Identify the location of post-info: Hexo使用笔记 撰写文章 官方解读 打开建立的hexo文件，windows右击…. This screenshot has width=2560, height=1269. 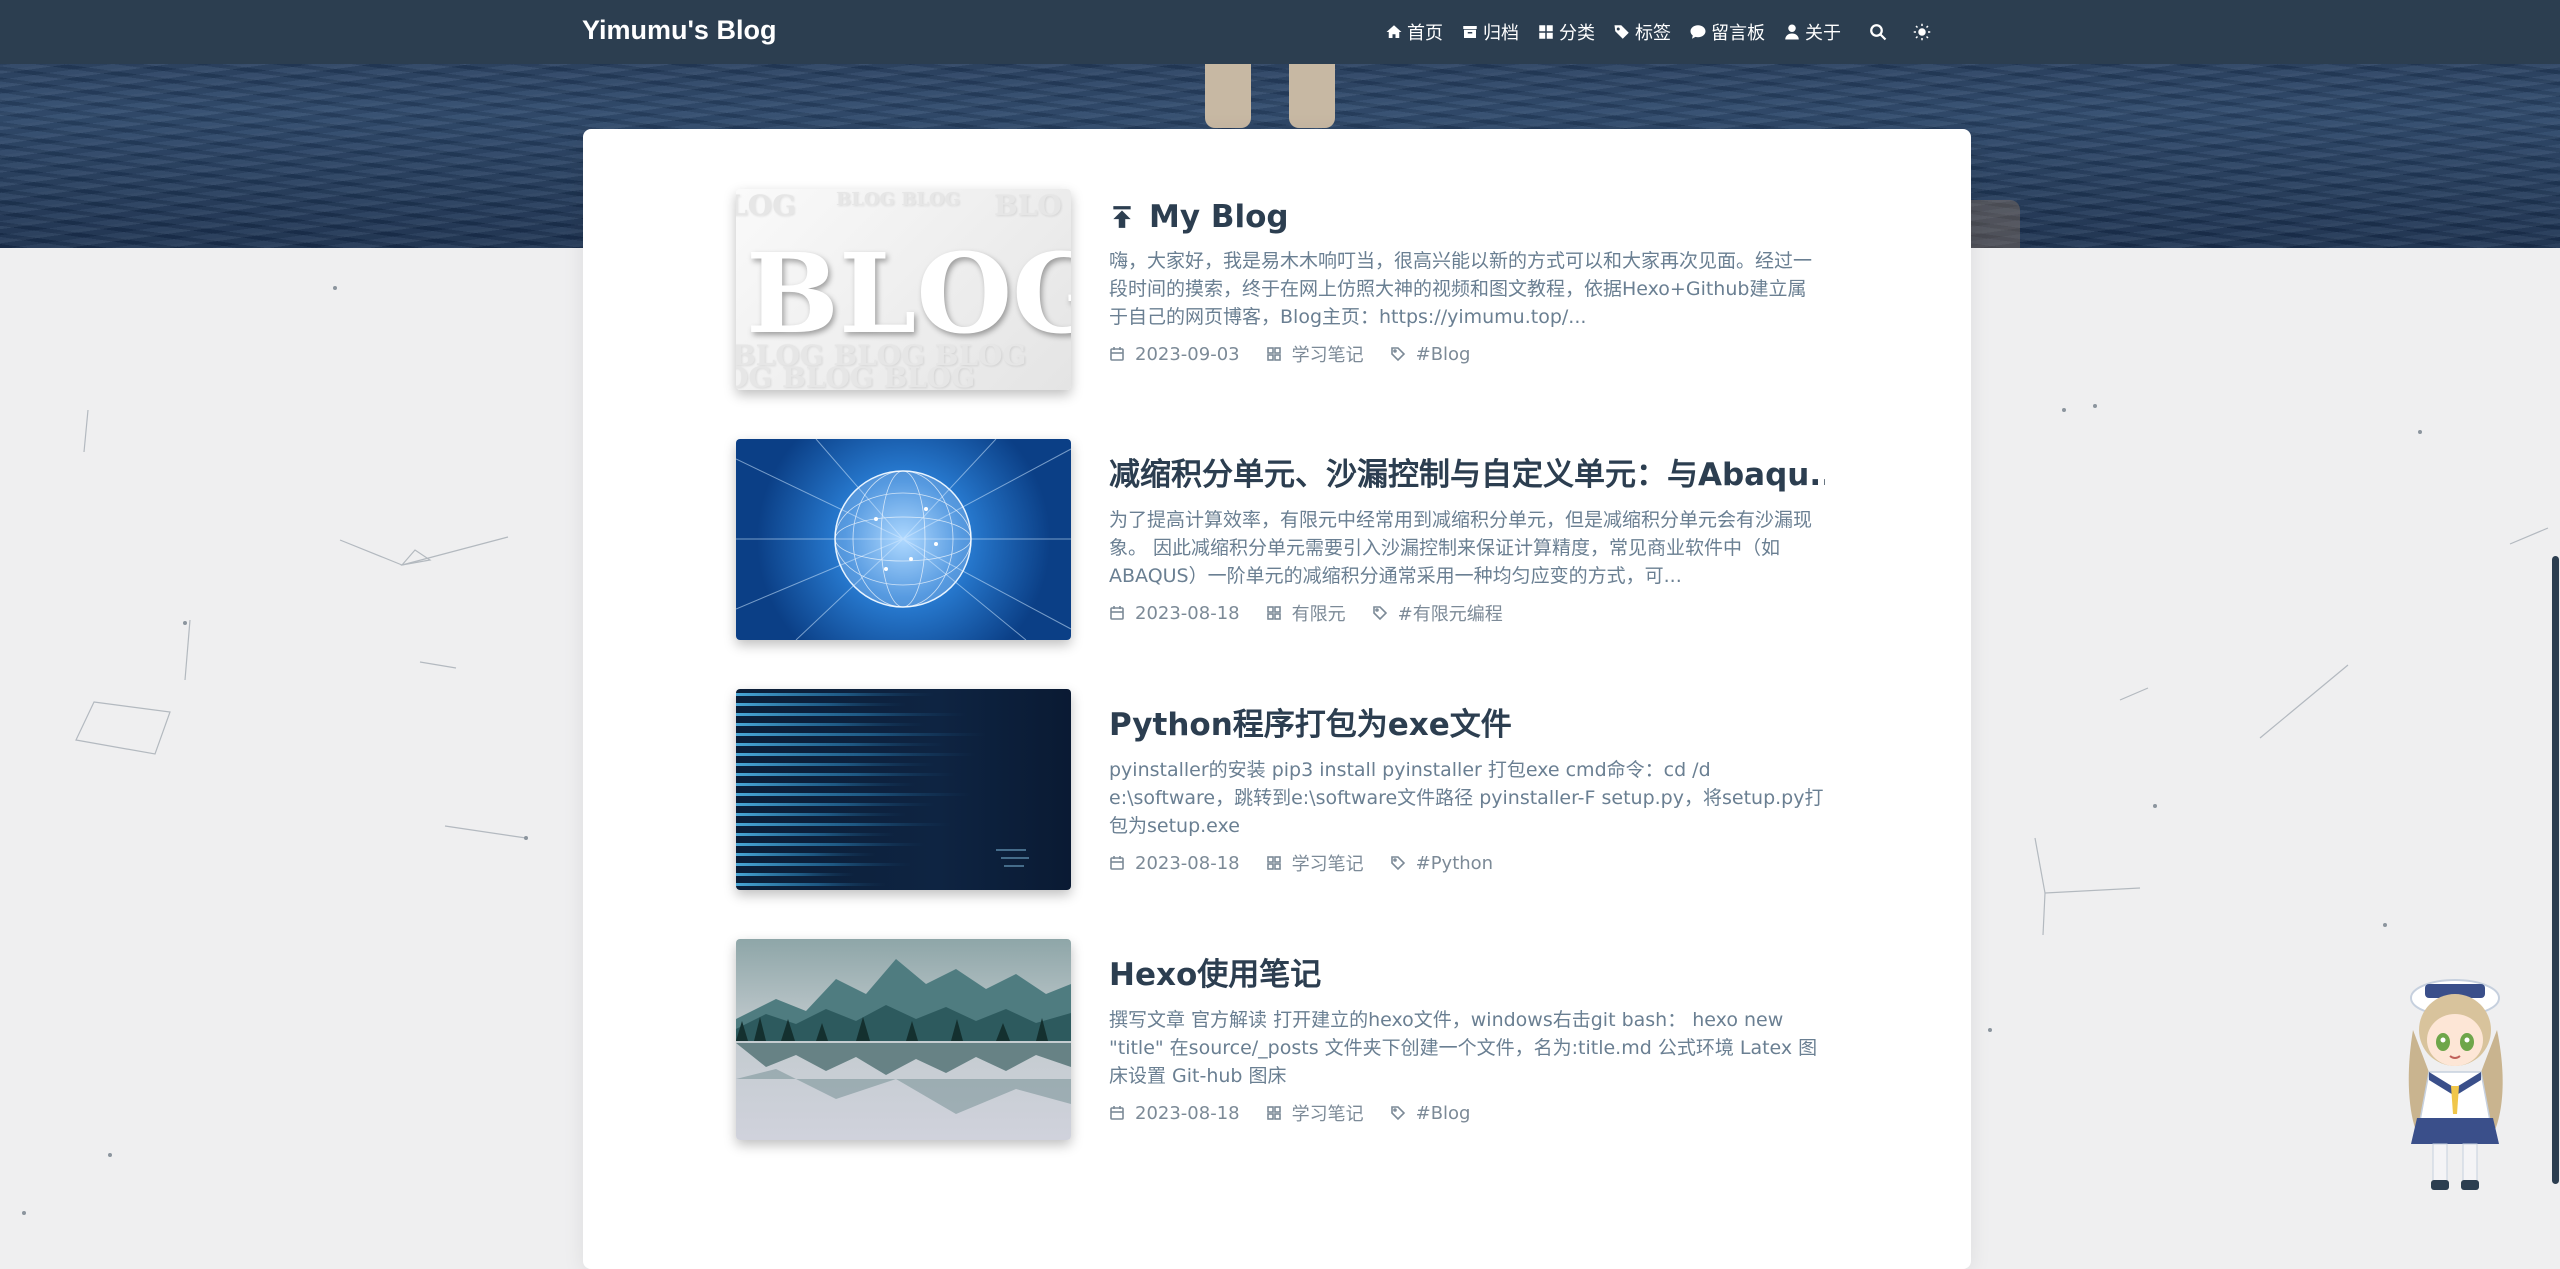
(1467, 1032).